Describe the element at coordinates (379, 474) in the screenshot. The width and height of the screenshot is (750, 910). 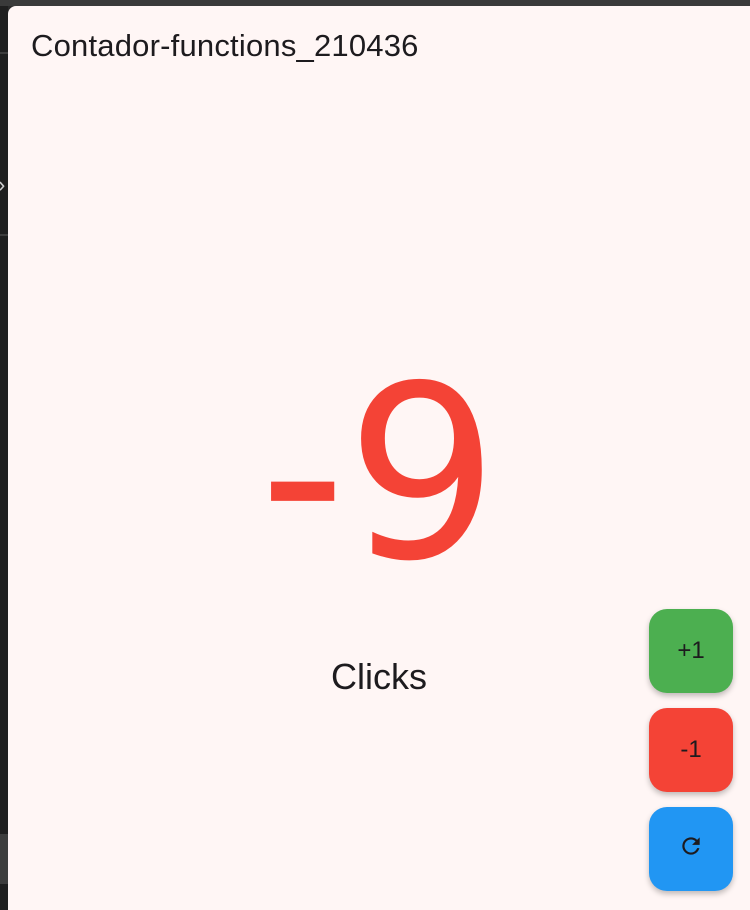
I see `counter-value: -9` at that location.